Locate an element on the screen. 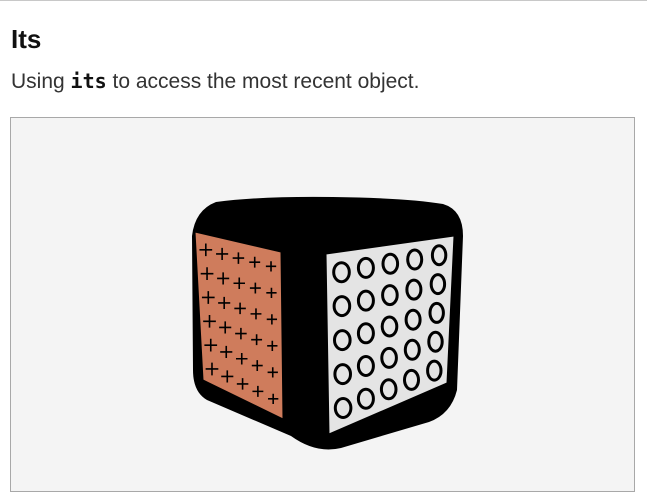 Image resolution: width=647 pixels, height=503 pixels. page-title: Its is located at coordinates (26, 39).